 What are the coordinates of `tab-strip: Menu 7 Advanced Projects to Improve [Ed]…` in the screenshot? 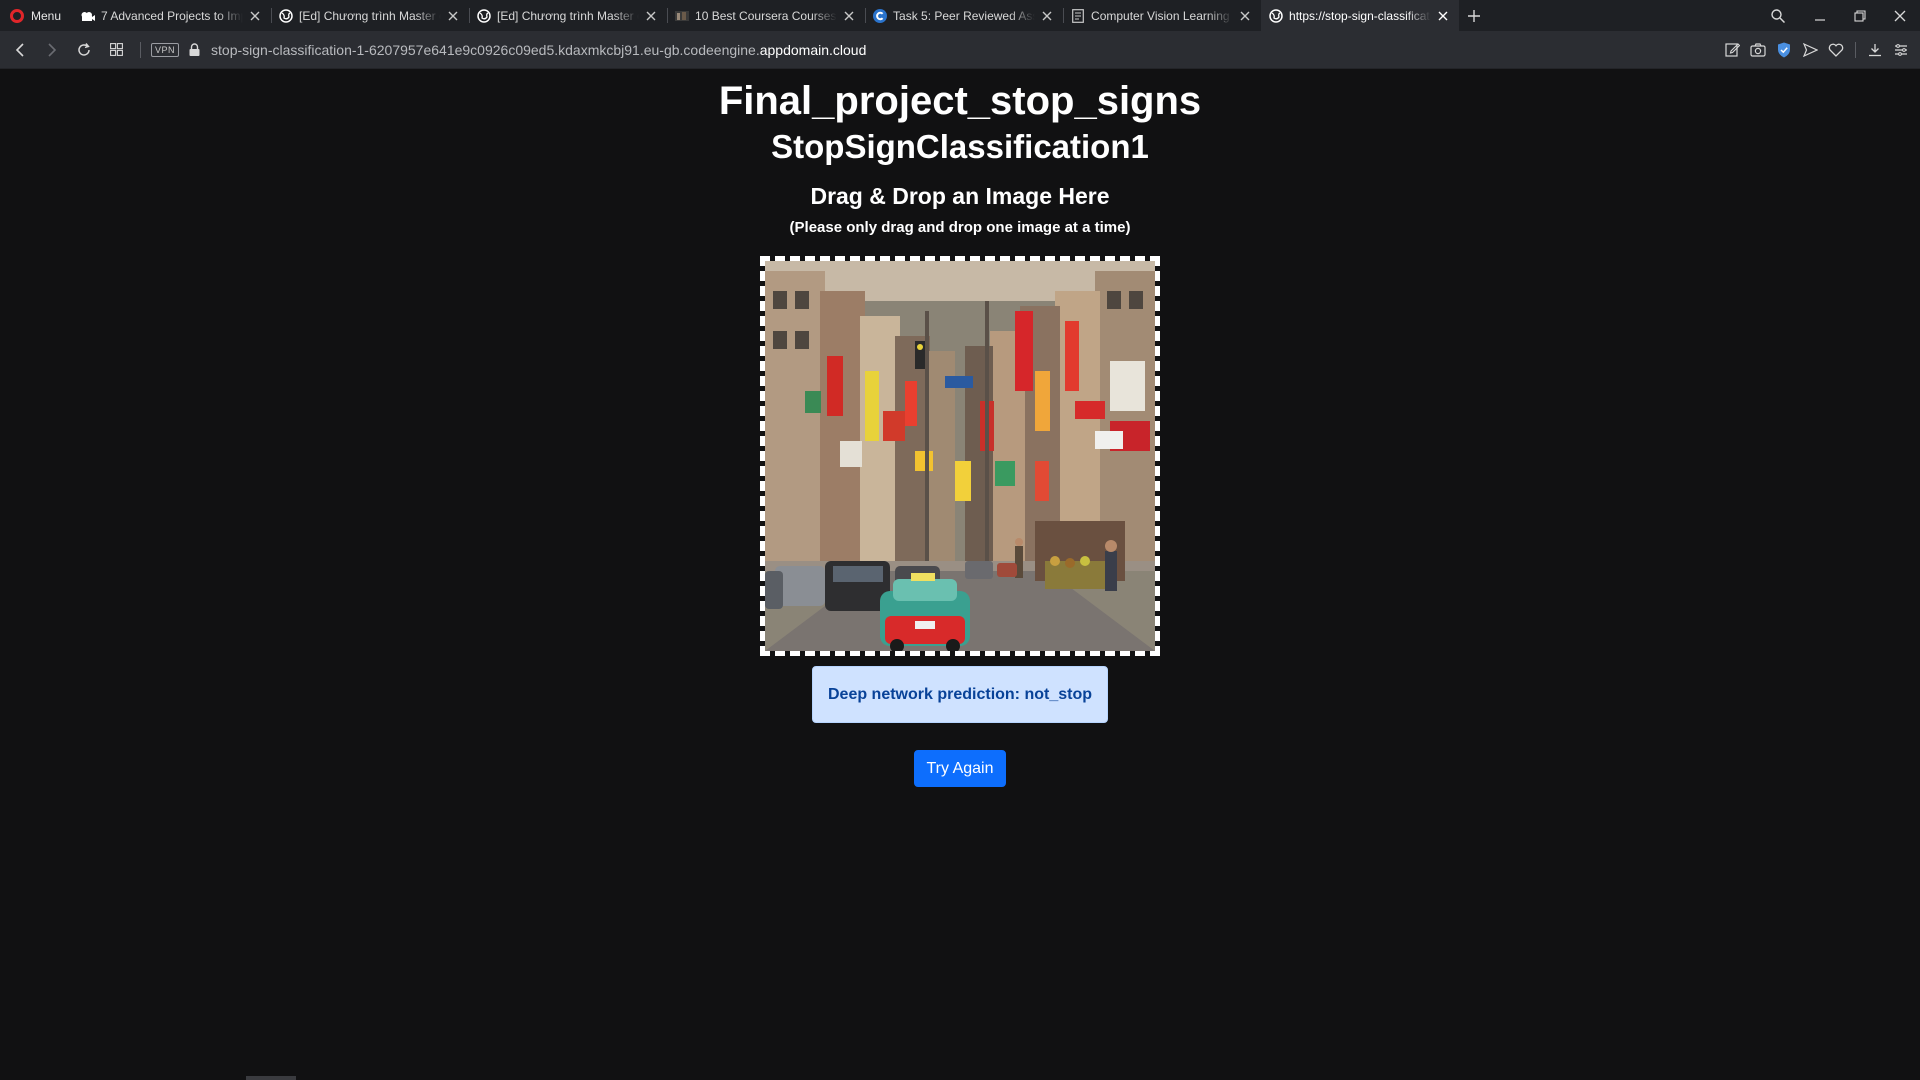 It's located at (960, 15).